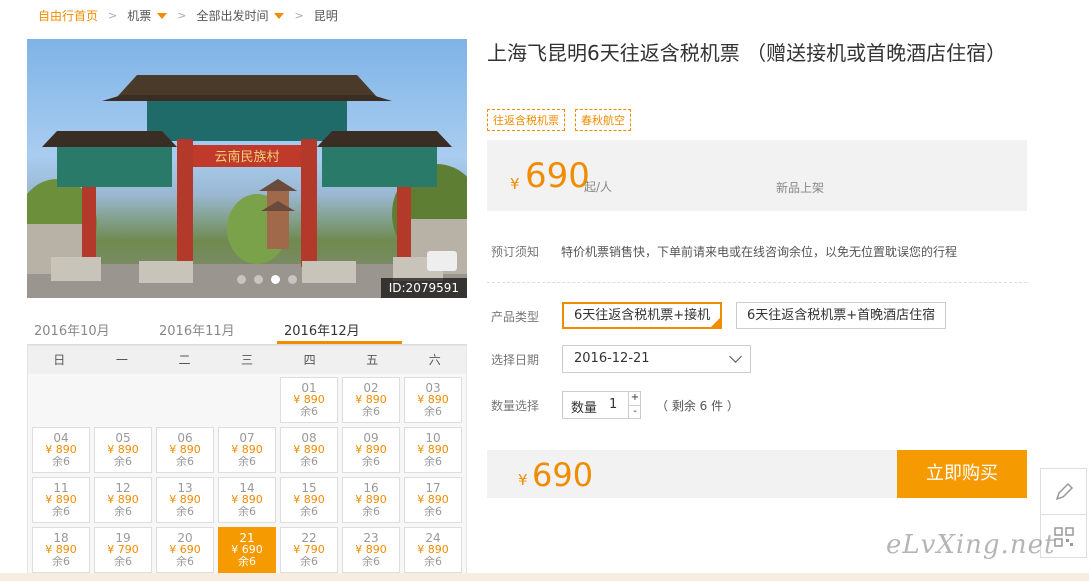  What do you see at coordinates (185, 550) in the screenshot?
I see `calendar-day: 20 ¥ 690 余6` at bounding box center [185, 550].